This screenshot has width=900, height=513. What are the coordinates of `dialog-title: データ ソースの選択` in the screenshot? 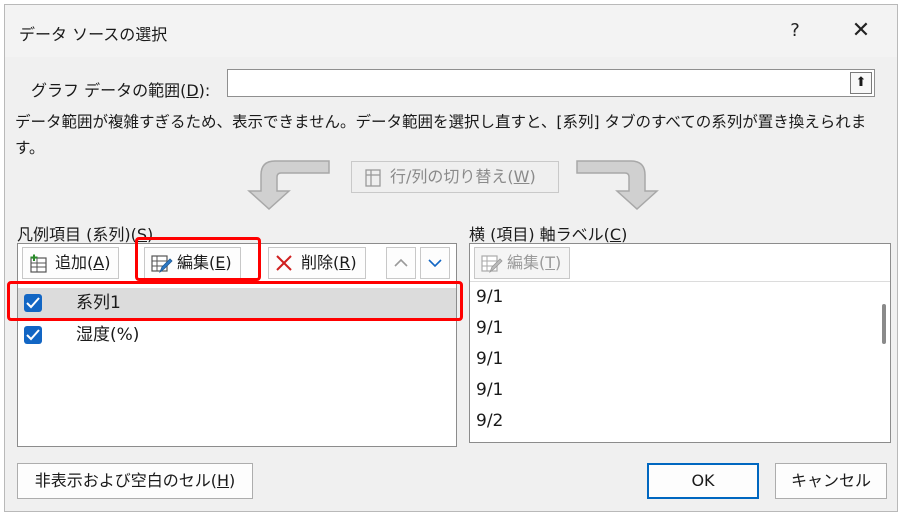 It's located at (93, 34).